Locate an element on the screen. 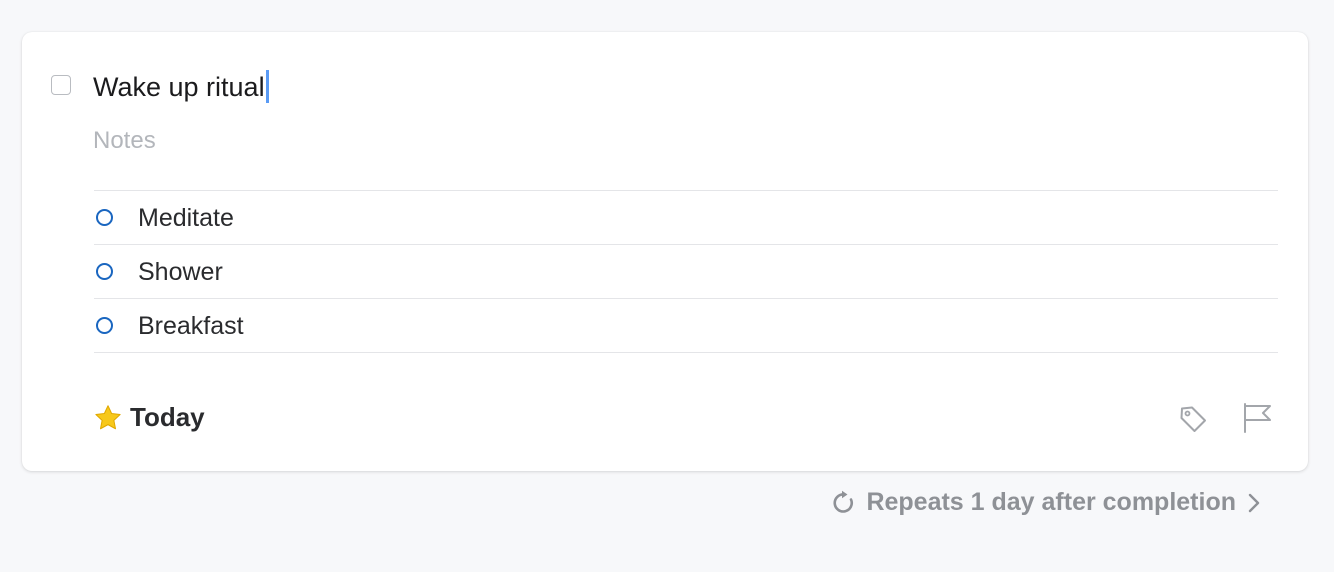 This screenshot has width=1334, height=572. chevron-right-icon is located at coordinates (1254, 502).